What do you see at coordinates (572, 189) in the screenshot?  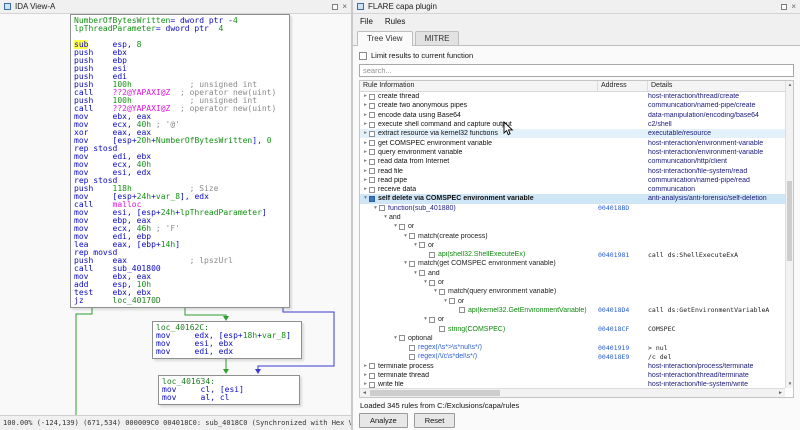 I see `rule-row: ▸ receive data communication` at bounding box center [572, 189].